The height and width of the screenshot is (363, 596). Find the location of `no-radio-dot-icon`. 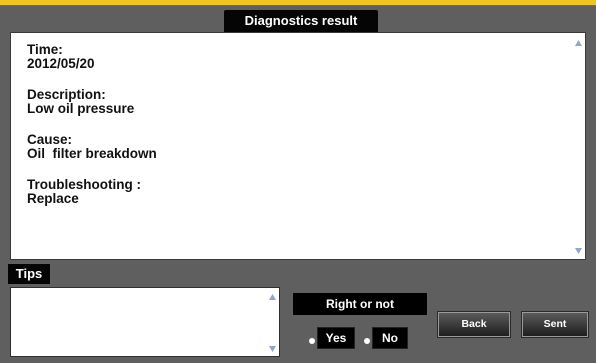

no-radio-dot-icon is located at coordinates (367, 341).